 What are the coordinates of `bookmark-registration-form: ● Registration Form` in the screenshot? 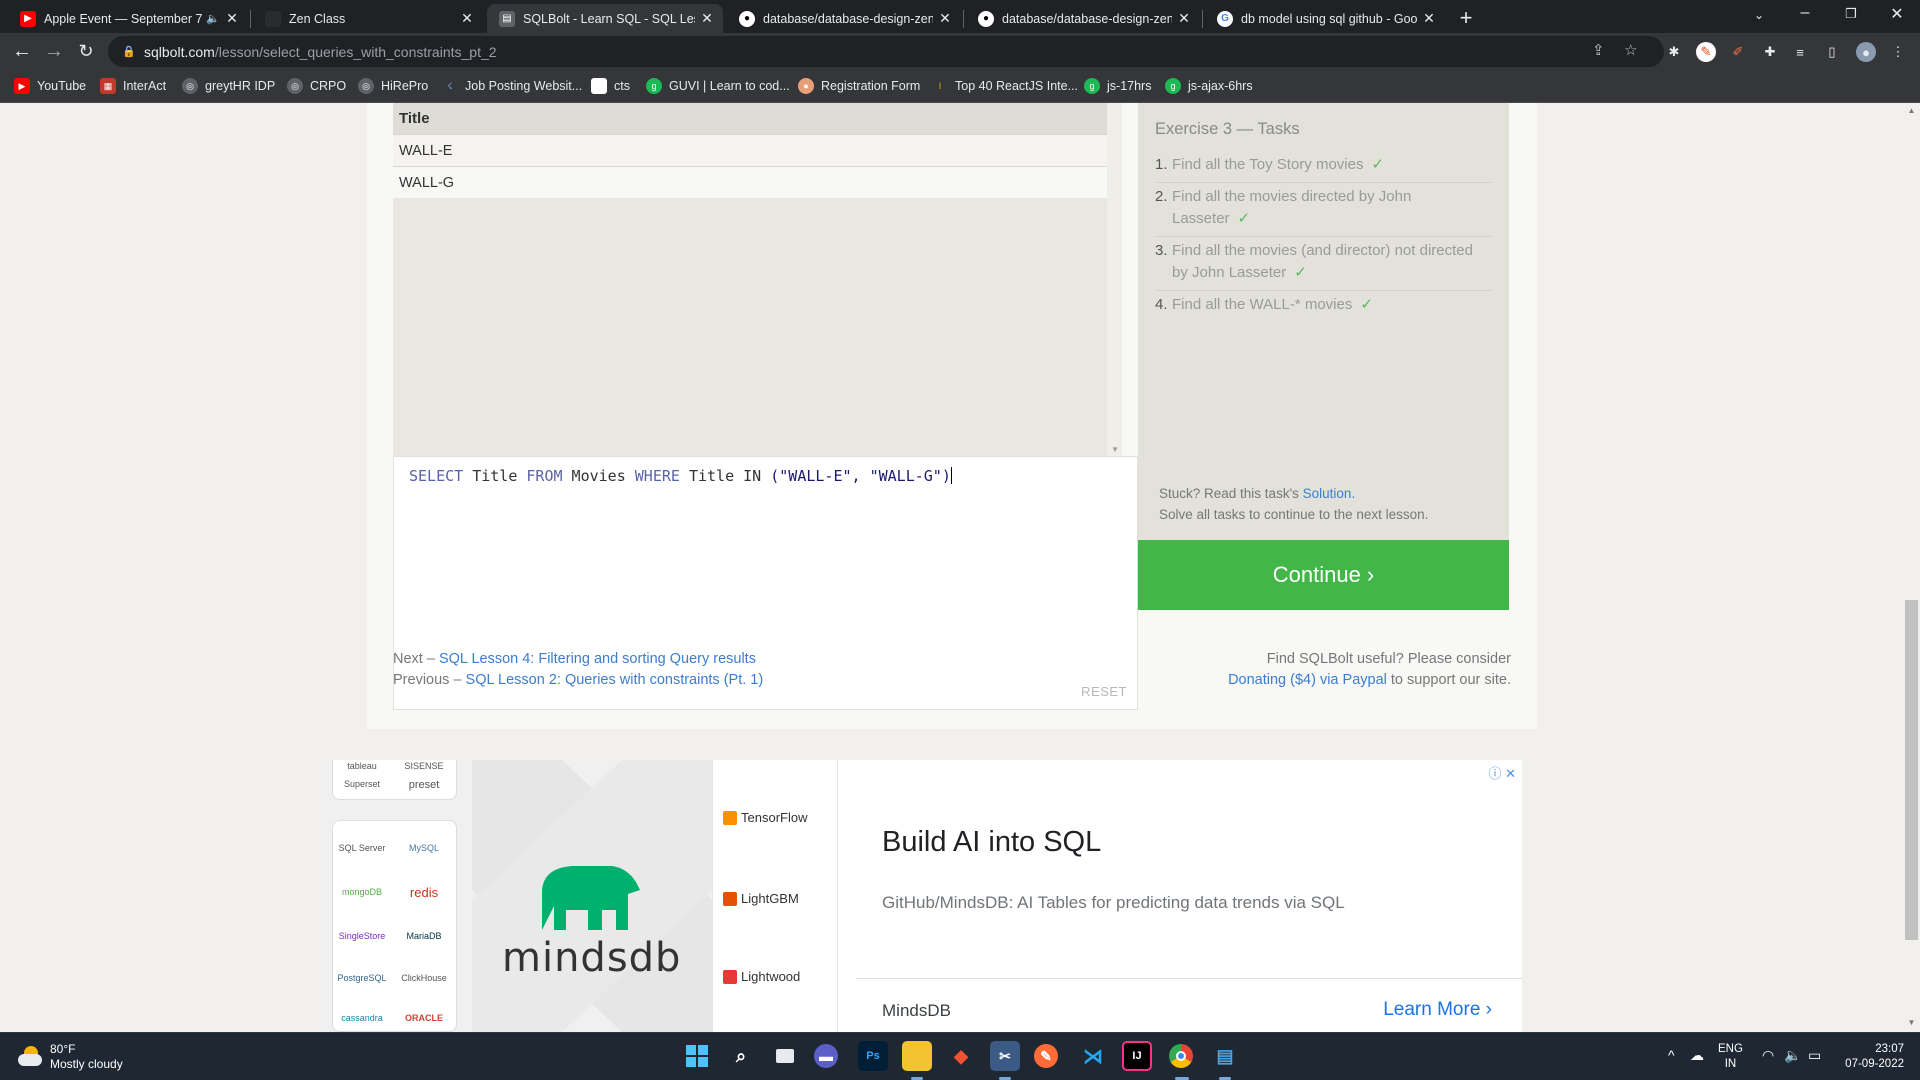 It's located at (859, 86).